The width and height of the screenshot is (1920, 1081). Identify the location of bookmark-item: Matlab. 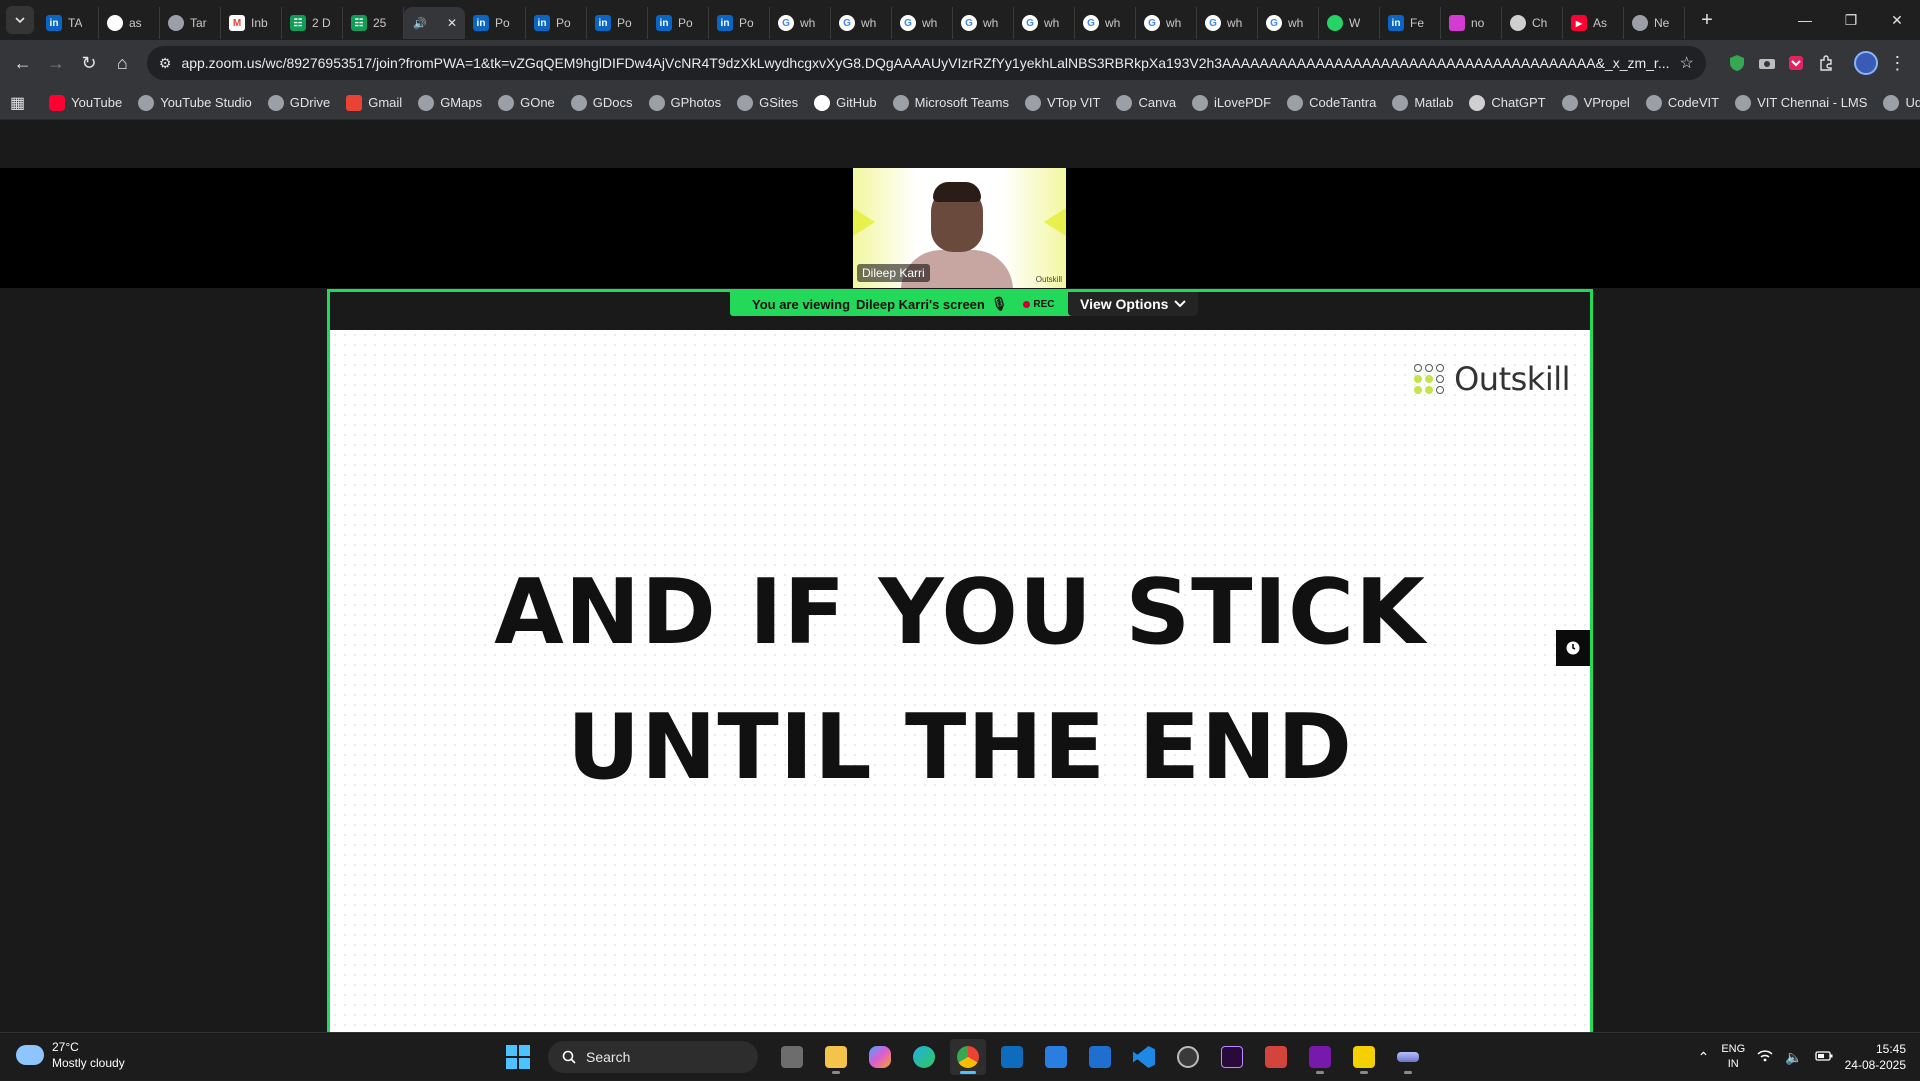
(1422, 103).